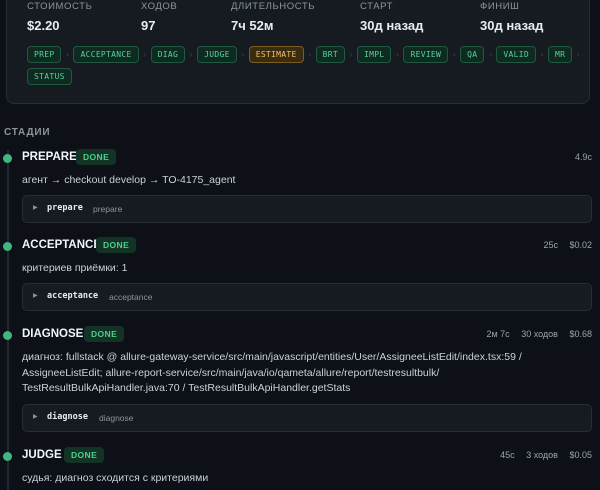 This screenshot has height=490, width=600. Describe the element at coordinates (27, 132) in the screenshot. I see `stages-section-title: СТАДИИ` at that location.